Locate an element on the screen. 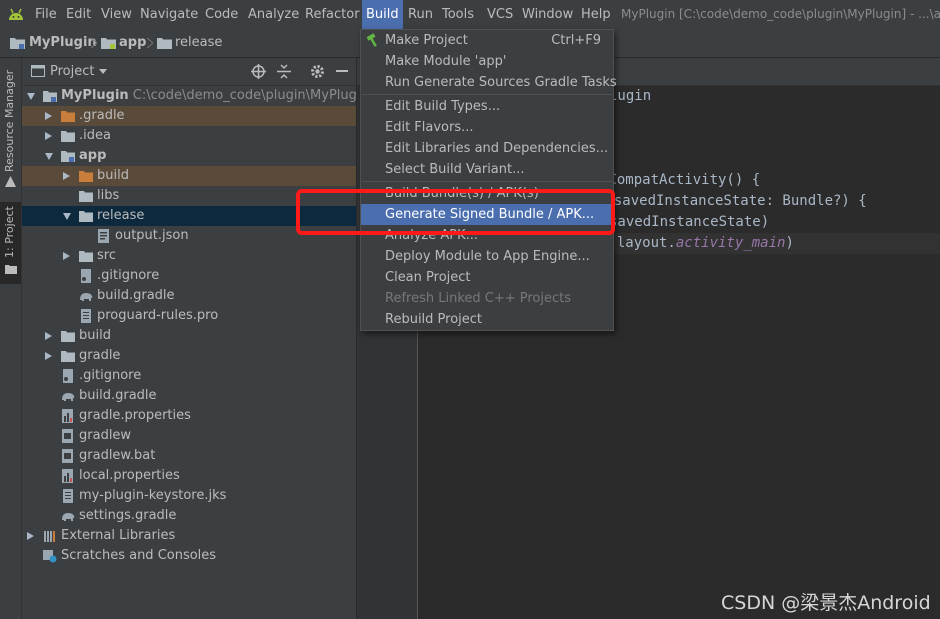  tree-item: External Libraries is located at coordinates (189, 536).